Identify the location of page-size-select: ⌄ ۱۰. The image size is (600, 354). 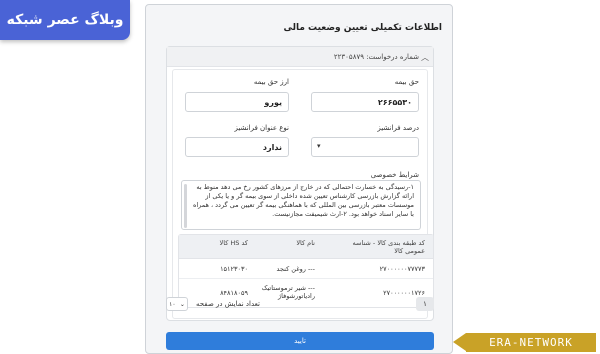
(177, 304).